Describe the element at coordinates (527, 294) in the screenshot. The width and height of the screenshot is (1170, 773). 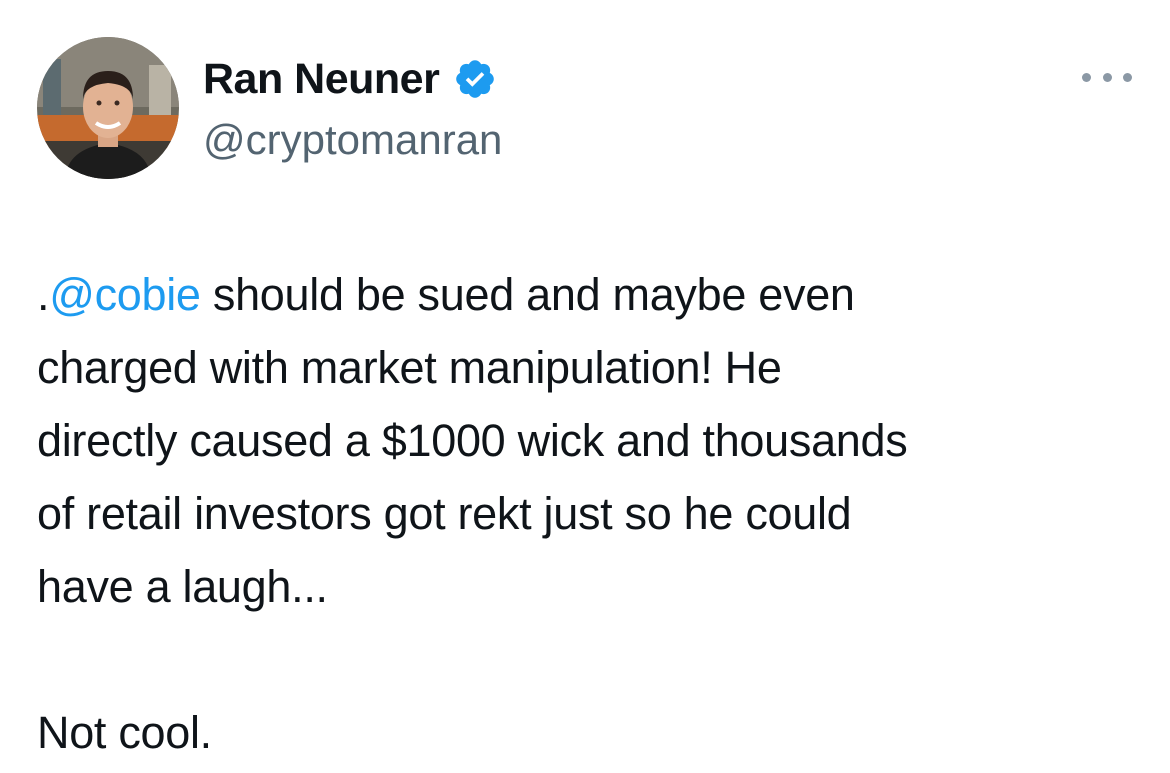
I see `tweet-line-1-text: should be sued and maybe even` at that location.